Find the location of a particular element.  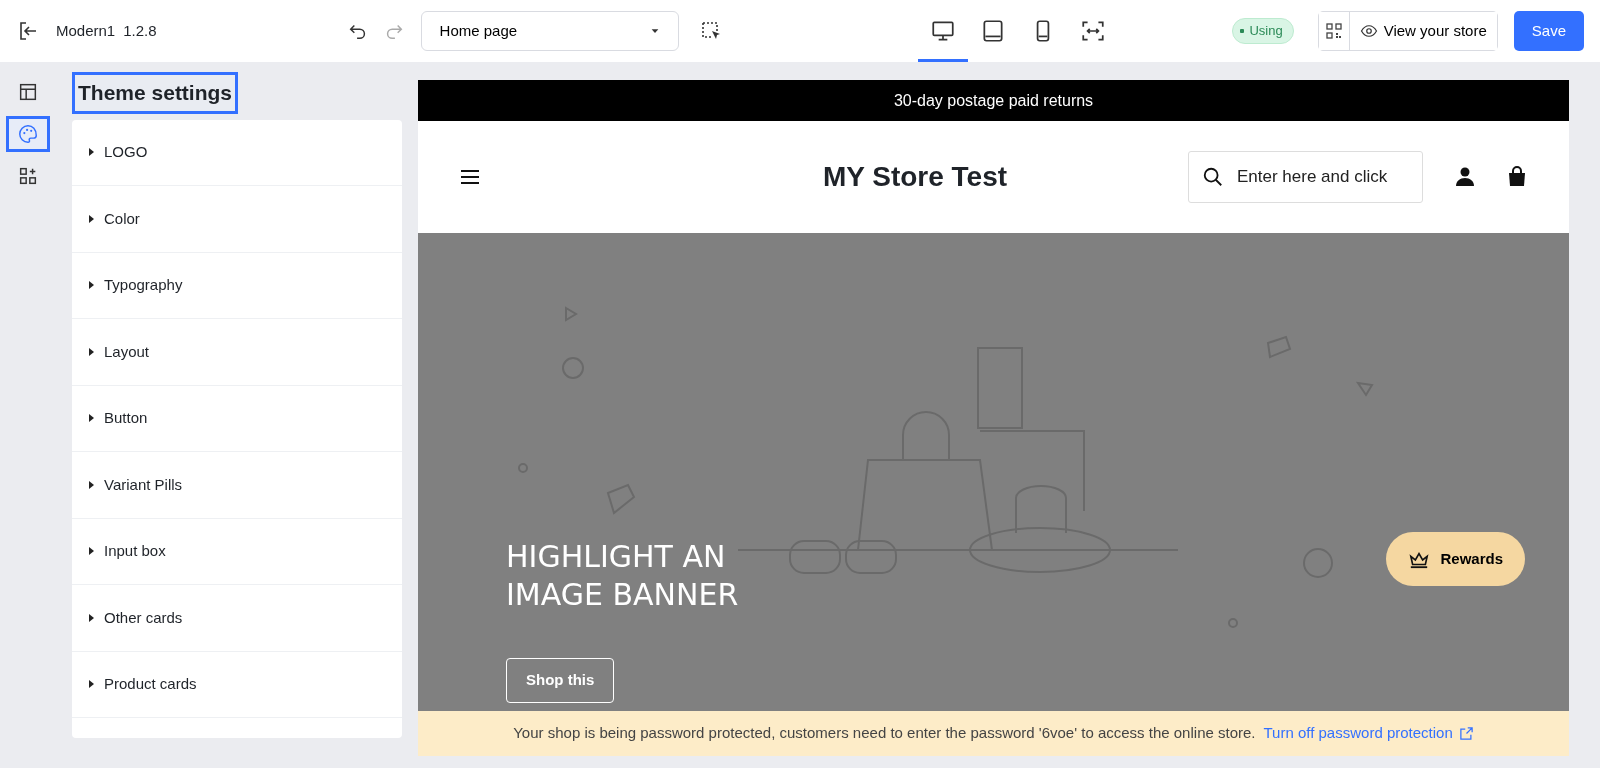

settings-item: Button is located at coordinates (237, 418).